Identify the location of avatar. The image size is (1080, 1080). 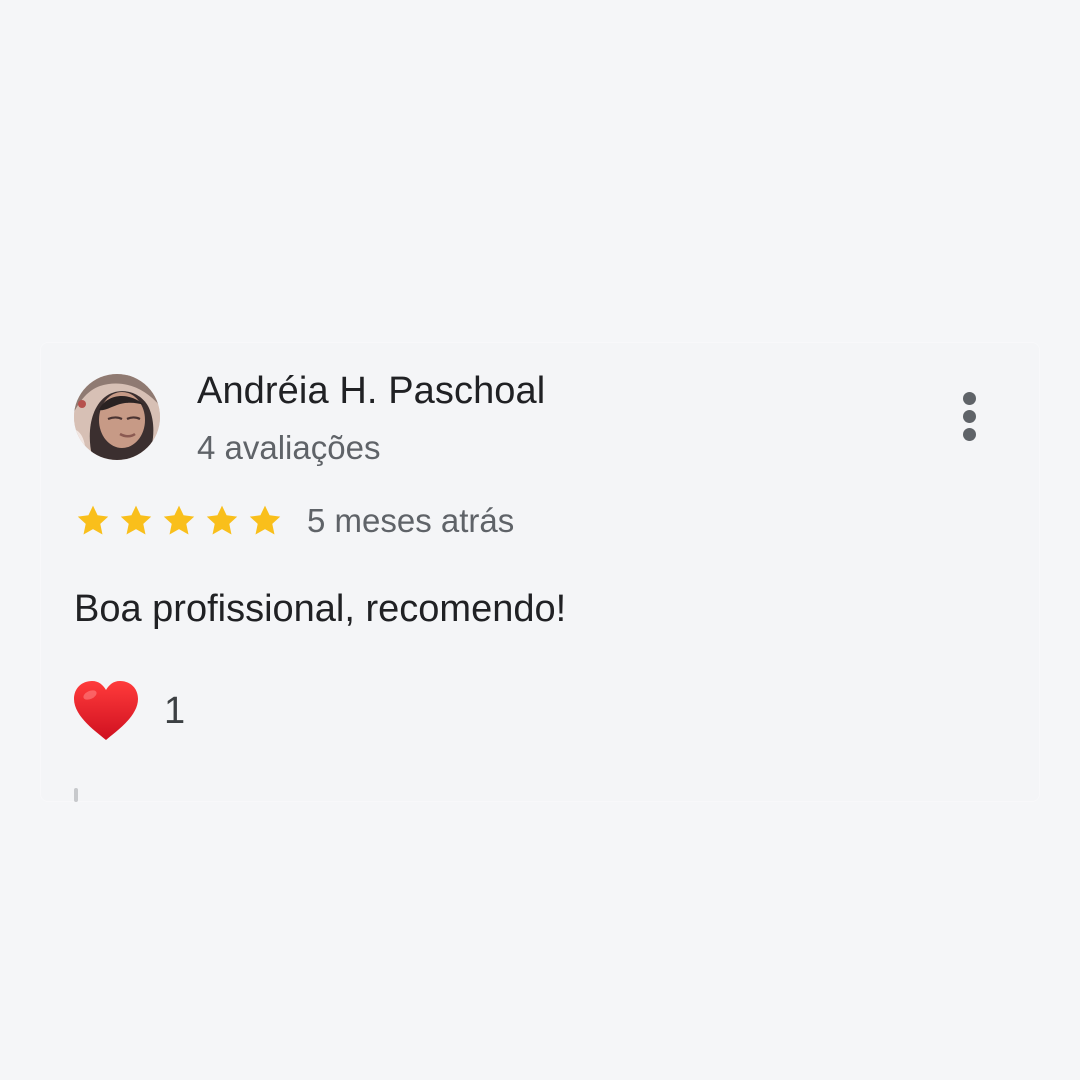
(117, 417).